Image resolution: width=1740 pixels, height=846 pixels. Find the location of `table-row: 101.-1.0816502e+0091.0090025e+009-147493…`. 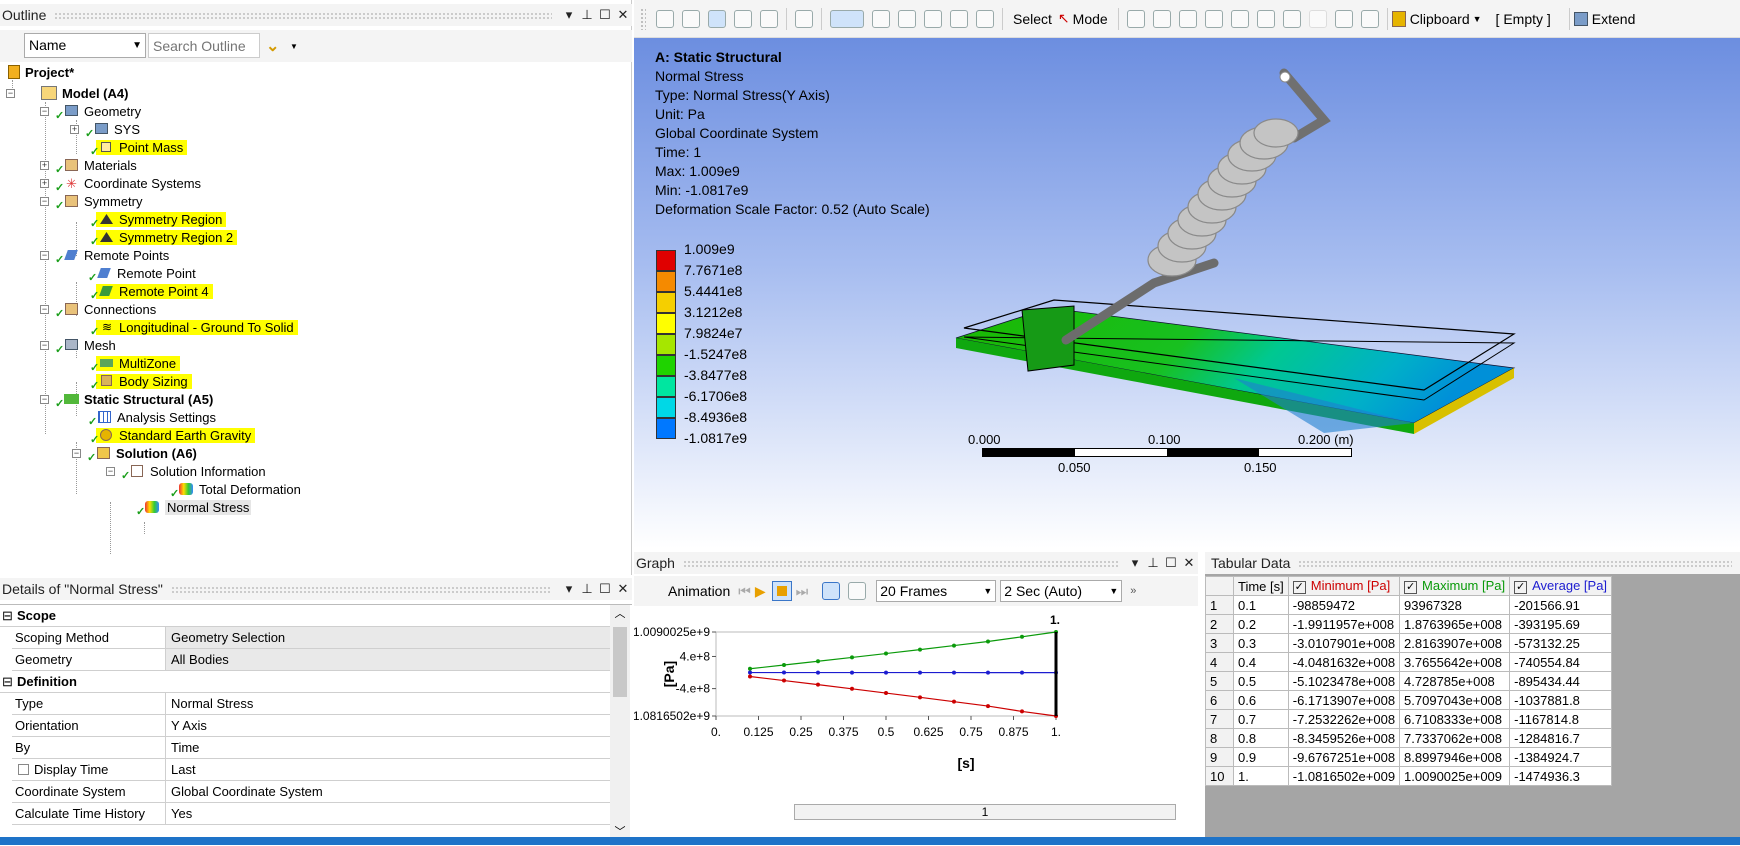

table-row: 101.-1.0816502e+0091.0090025e+009-147493… is located at coordinates (1409, 776).